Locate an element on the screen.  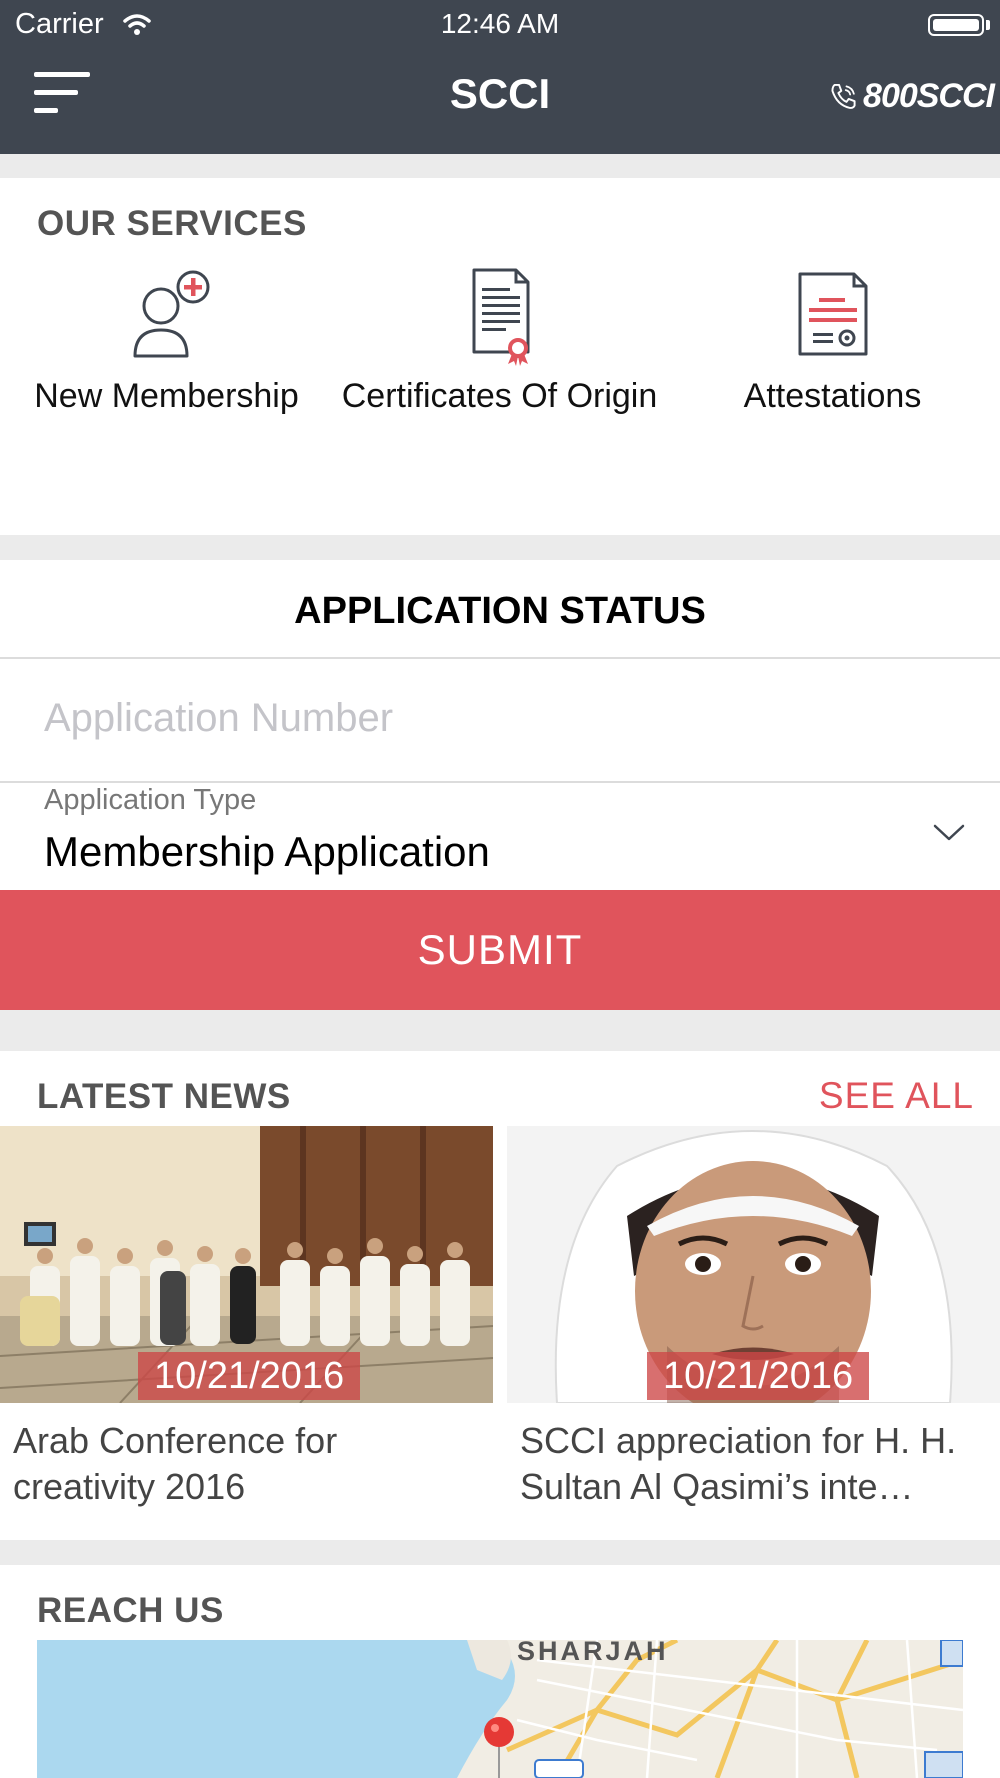
application-status-title: APPLICATION STATUS is located at coordinates (500, 611).